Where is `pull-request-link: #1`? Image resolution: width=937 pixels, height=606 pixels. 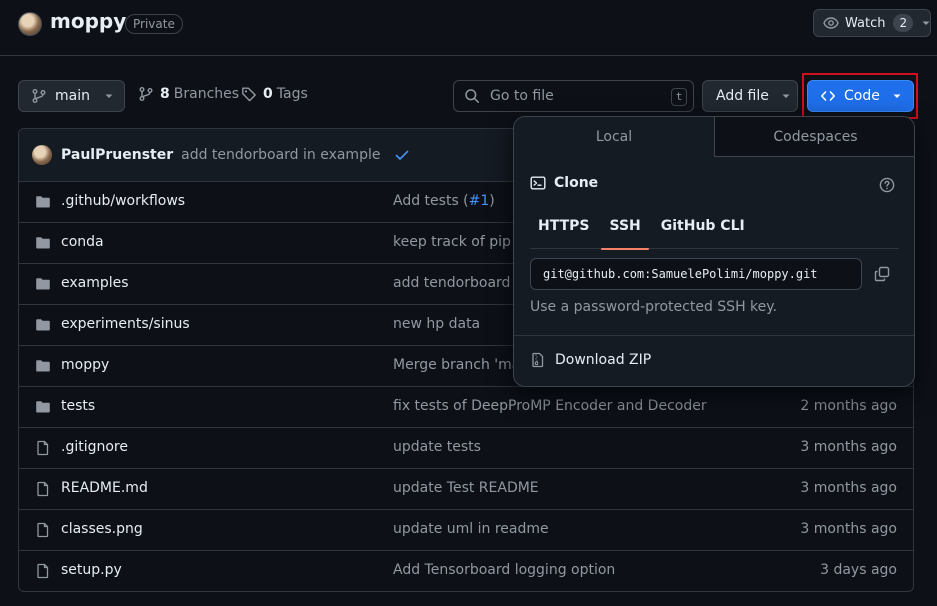
pull-request-link: #1 is located at coordinates (479, 201).